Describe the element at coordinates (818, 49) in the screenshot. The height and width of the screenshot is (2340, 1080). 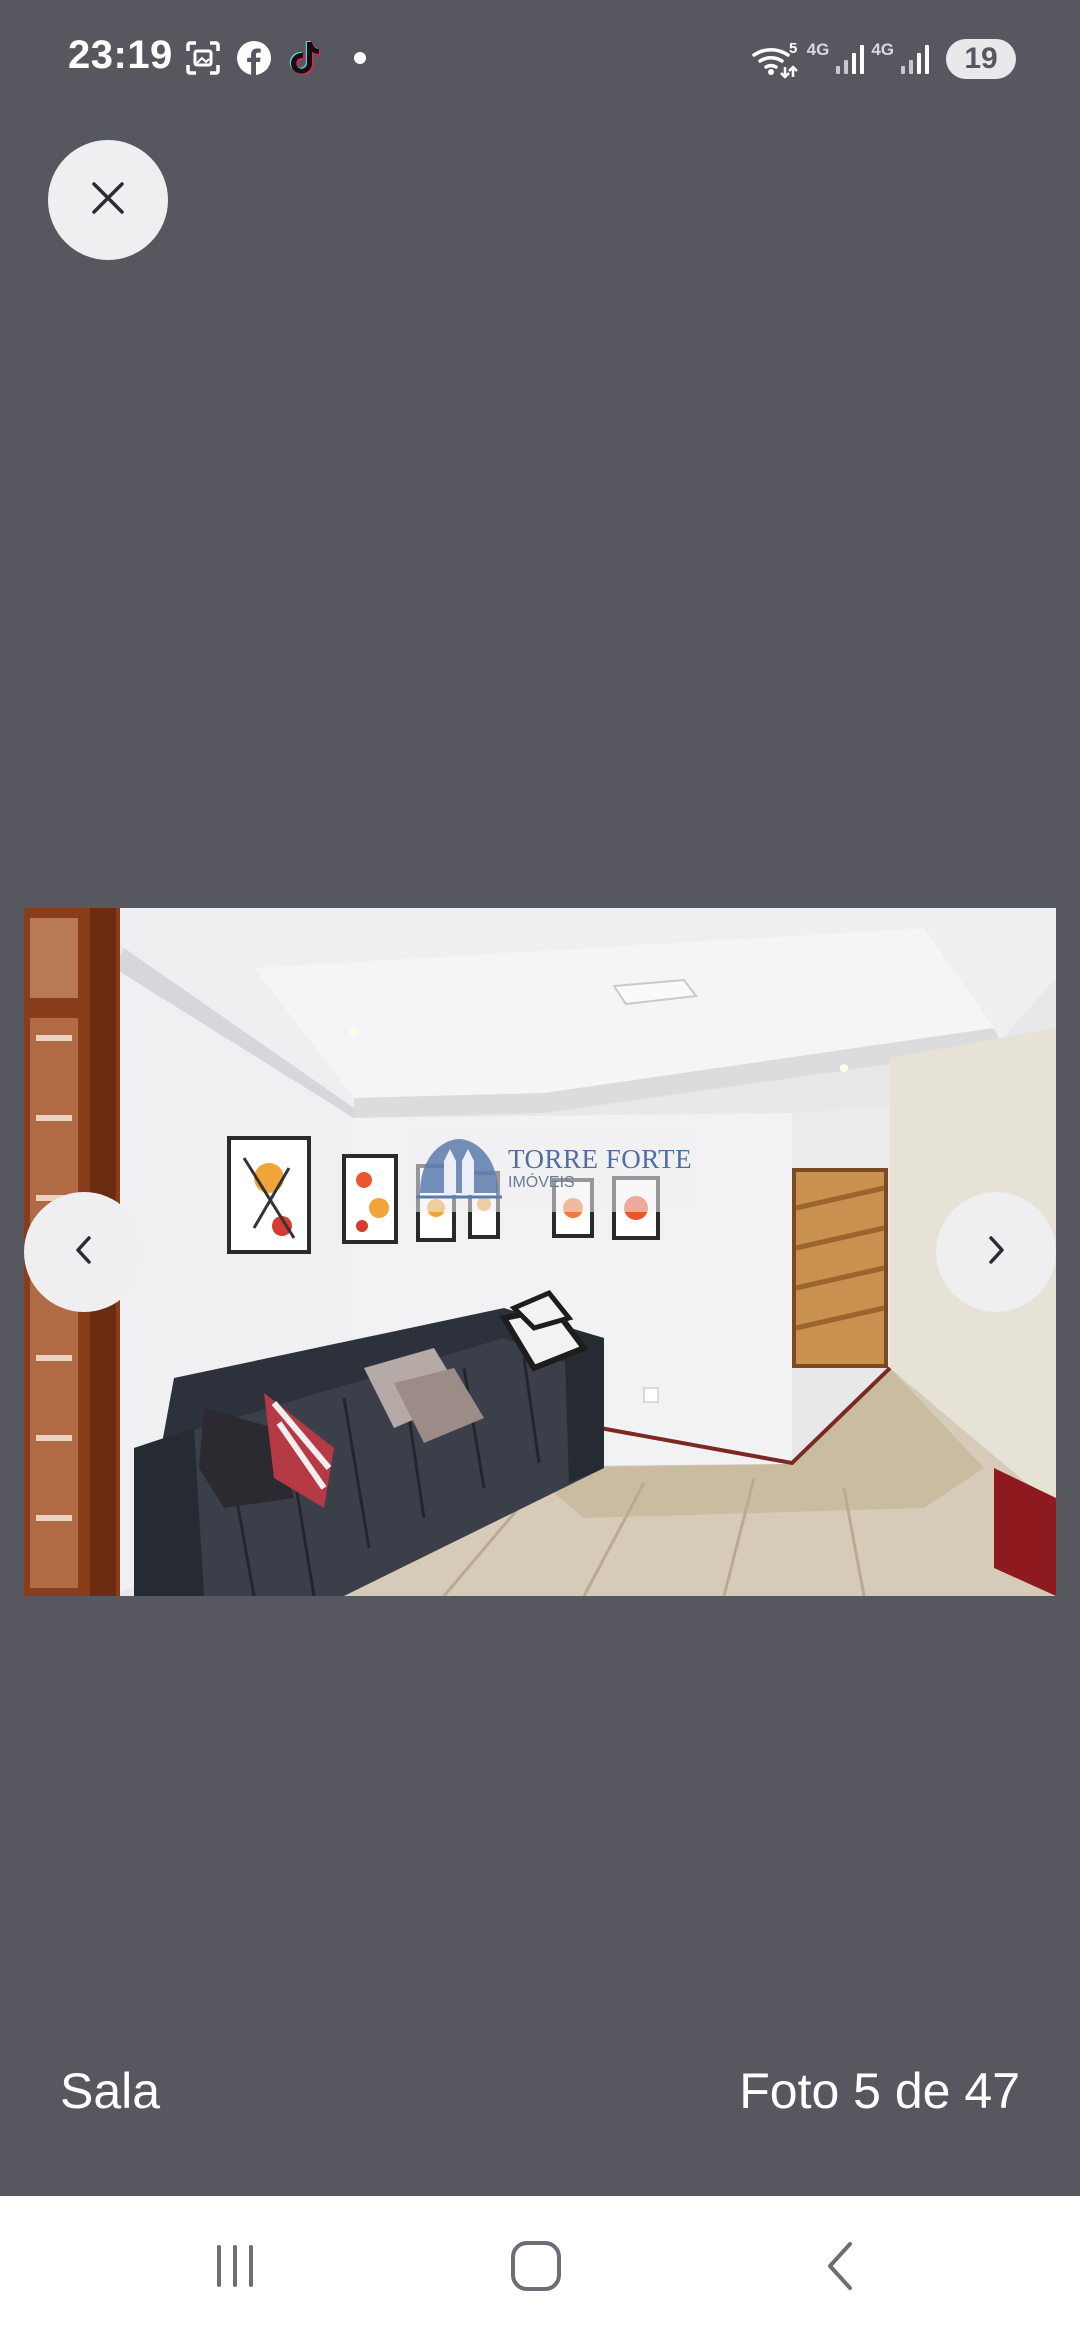
I see `network-label-1: 4G` at that location.